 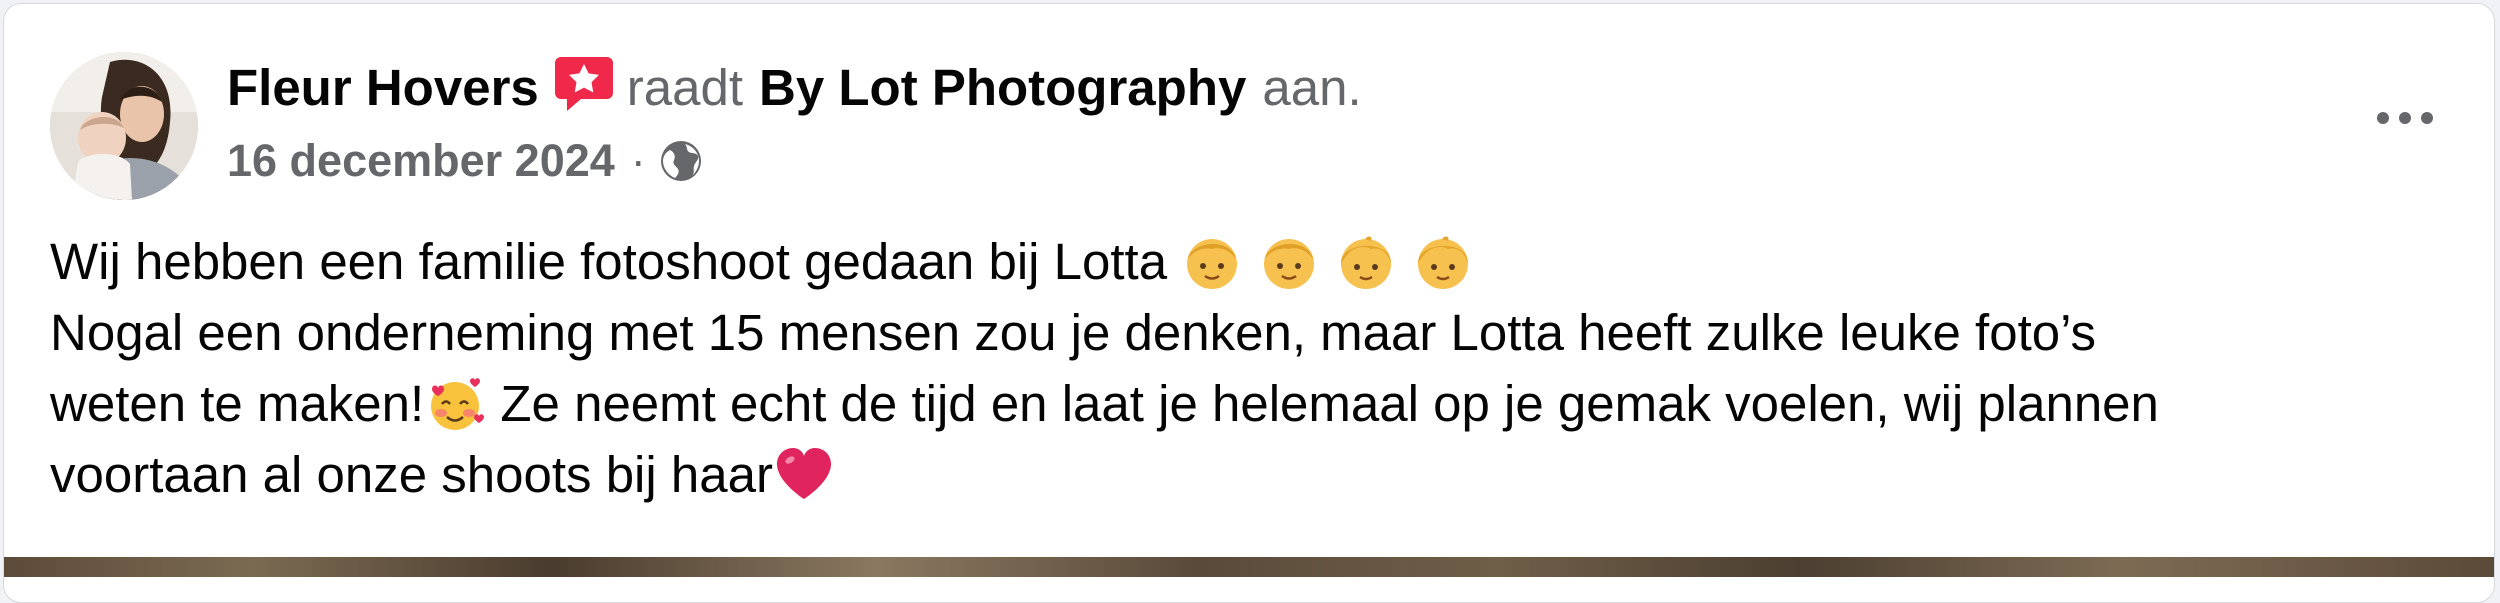 I want to click on more-options-button, so click(x=2405, y=118).